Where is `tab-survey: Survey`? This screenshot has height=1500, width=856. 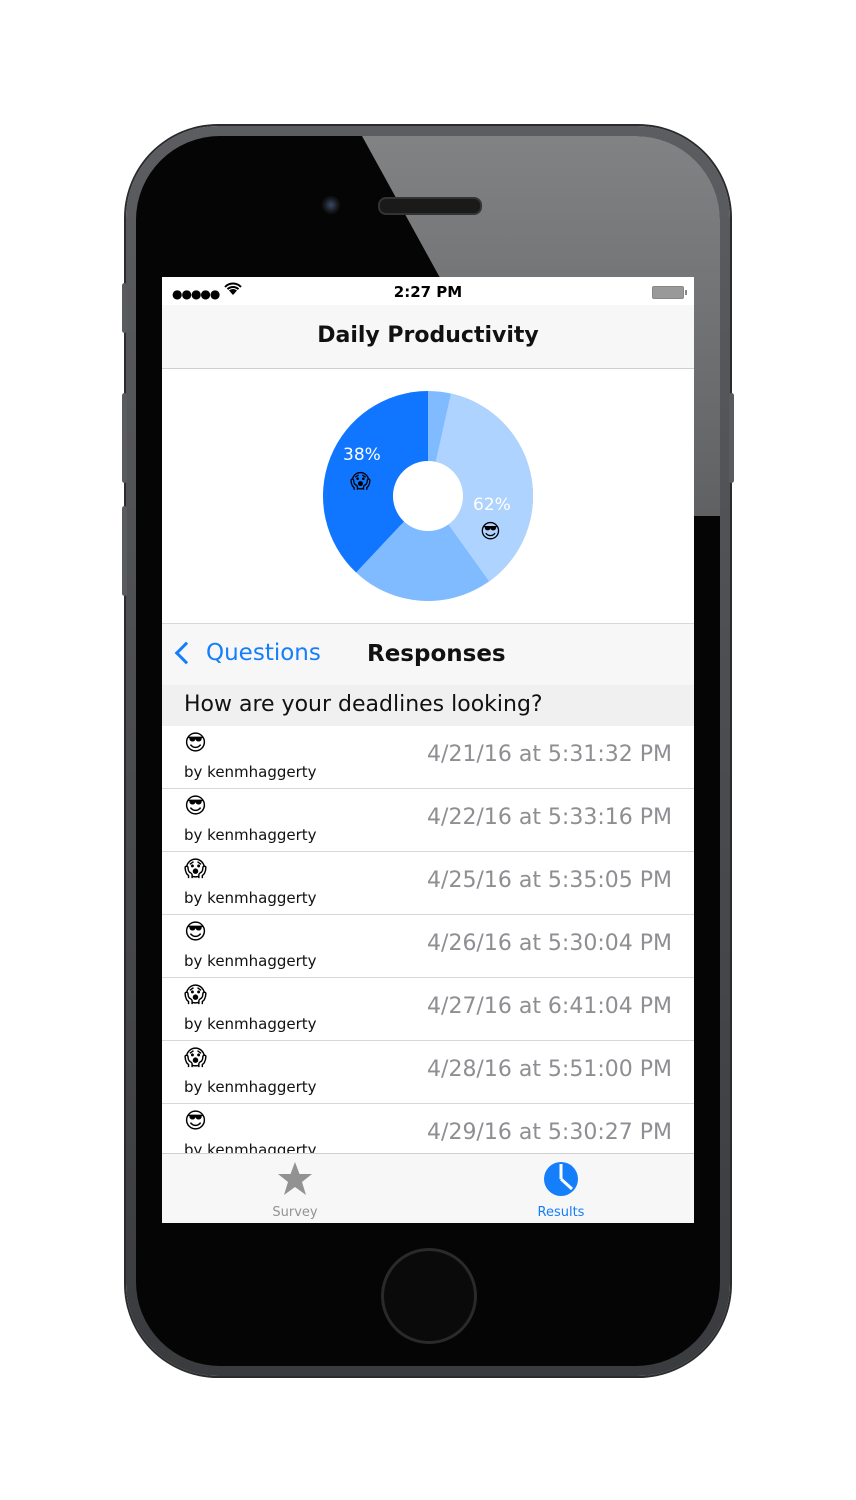
tab-survey: Survey is located at coordinates (295, 1188).